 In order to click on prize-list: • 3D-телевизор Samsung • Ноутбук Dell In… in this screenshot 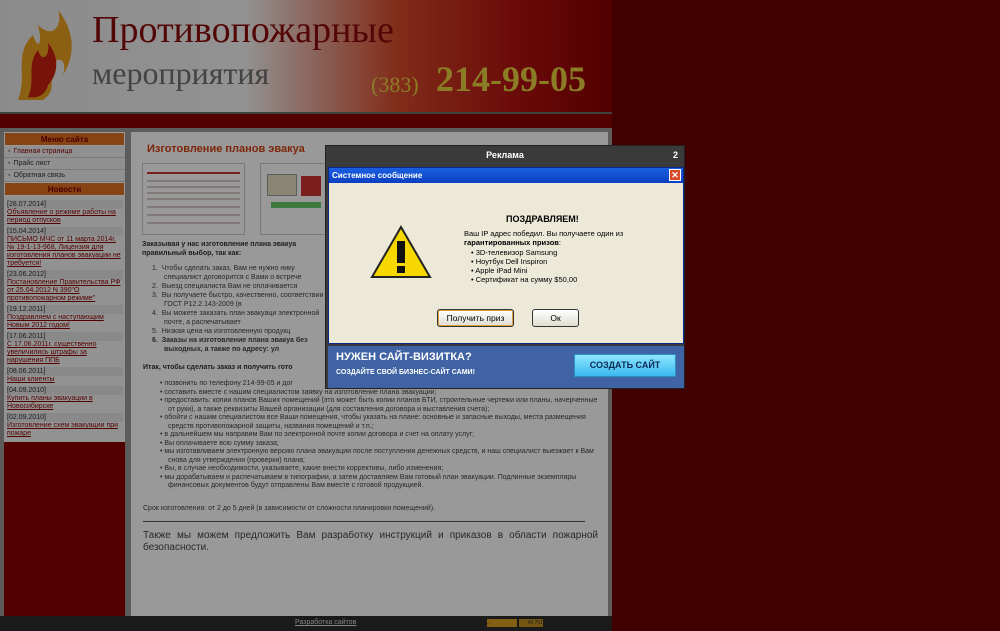, I will do `click(524, 266)`.